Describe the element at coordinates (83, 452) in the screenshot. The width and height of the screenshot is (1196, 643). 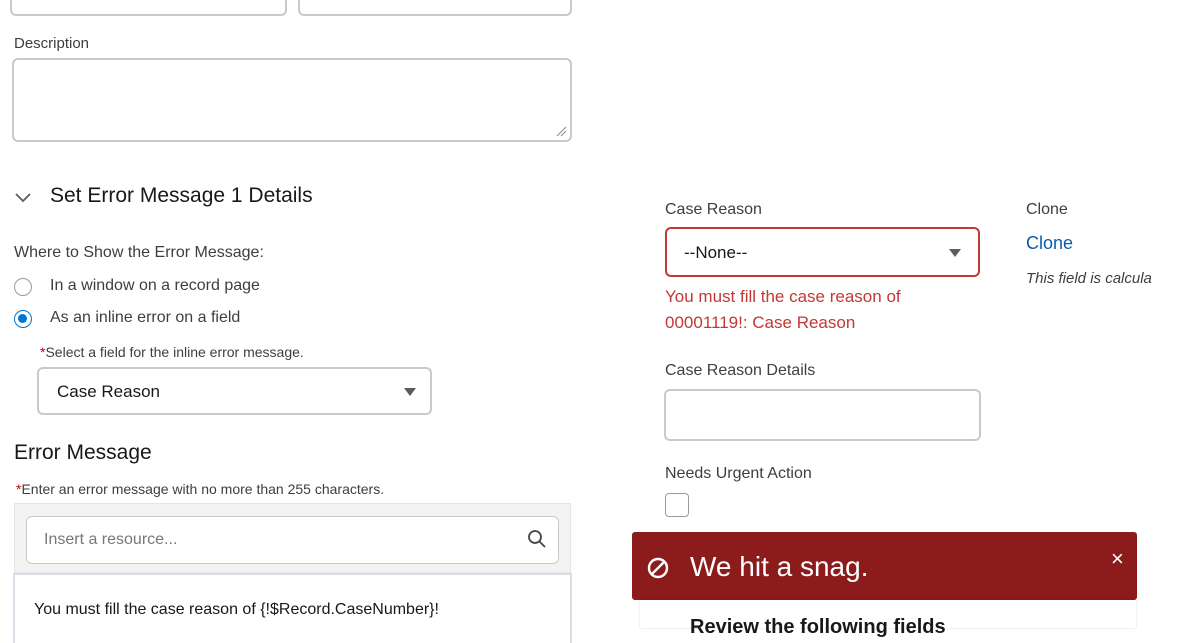
I see `error-message-title: Error Message` at that location.